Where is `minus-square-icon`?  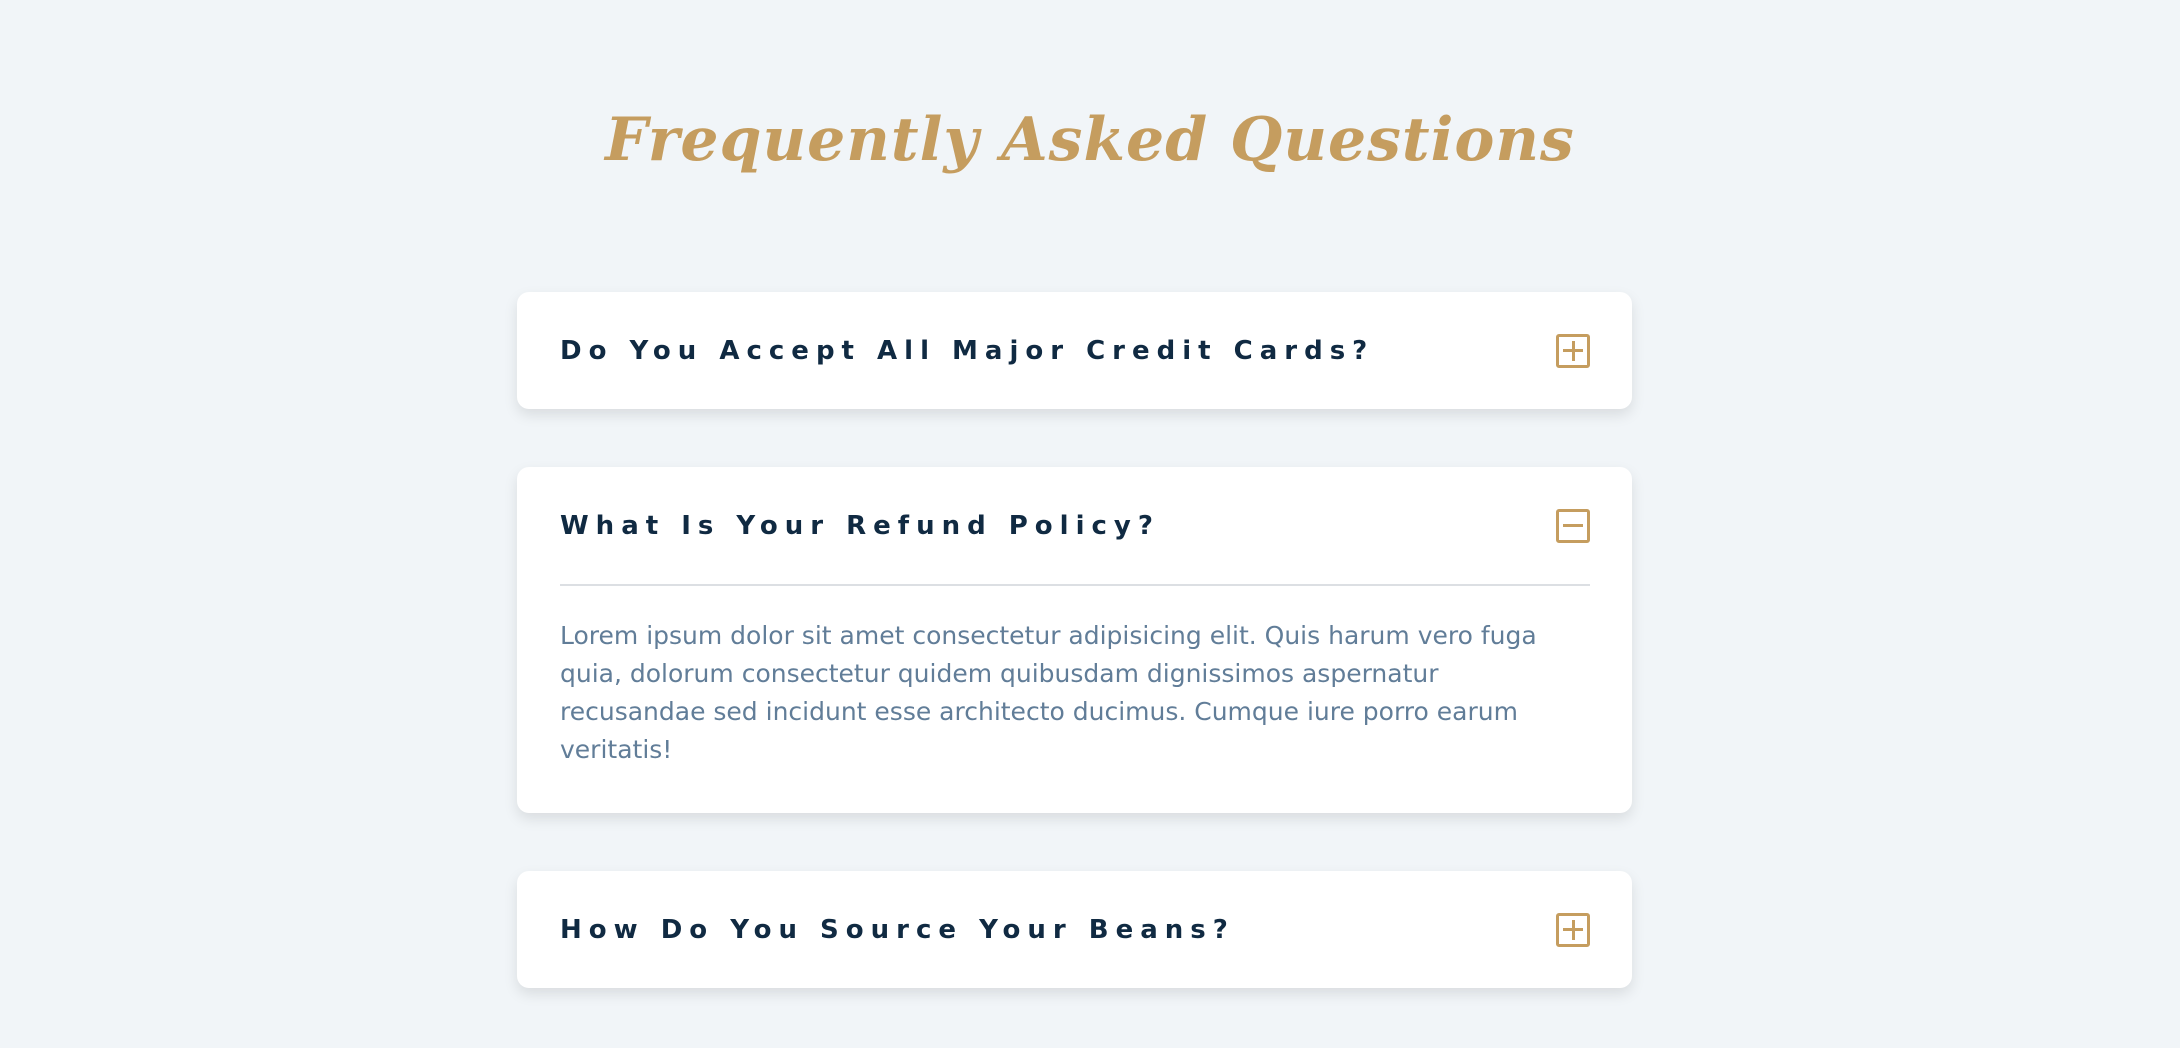
minus-square-icon is located at coordinates (1573, 525).